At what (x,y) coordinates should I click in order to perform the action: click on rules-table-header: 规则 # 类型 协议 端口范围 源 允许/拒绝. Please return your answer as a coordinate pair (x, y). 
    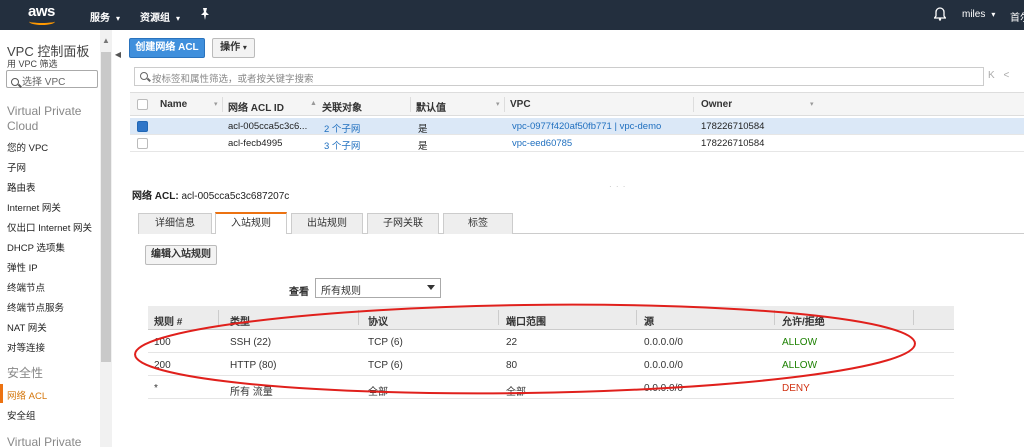
    Looking at the image, I should click on (551, 318).